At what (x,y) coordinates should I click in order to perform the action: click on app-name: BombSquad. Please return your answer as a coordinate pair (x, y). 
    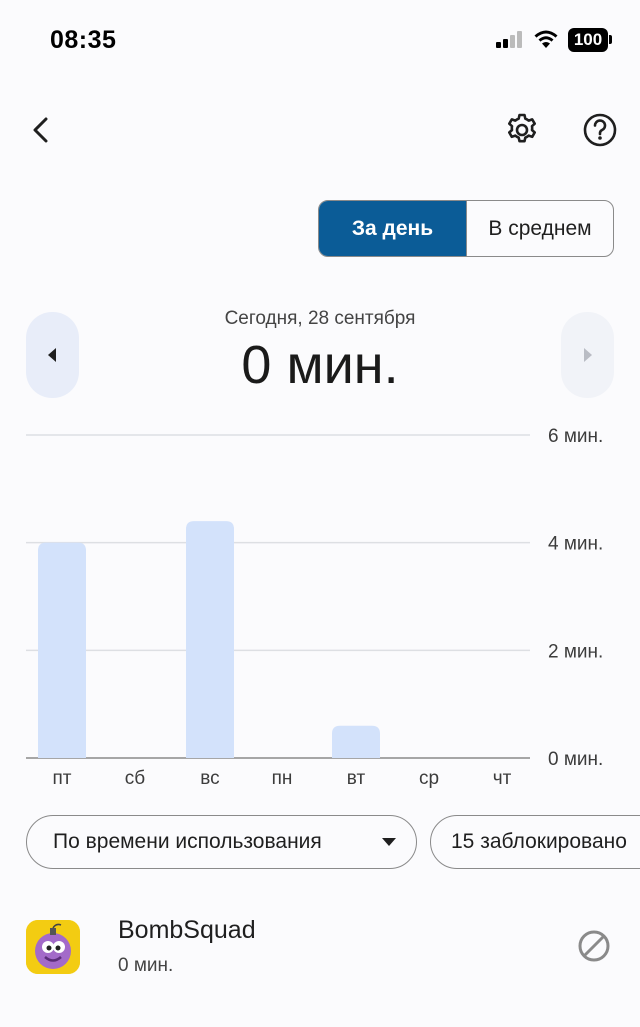
    Looking at the image, I should click on (187, 930).